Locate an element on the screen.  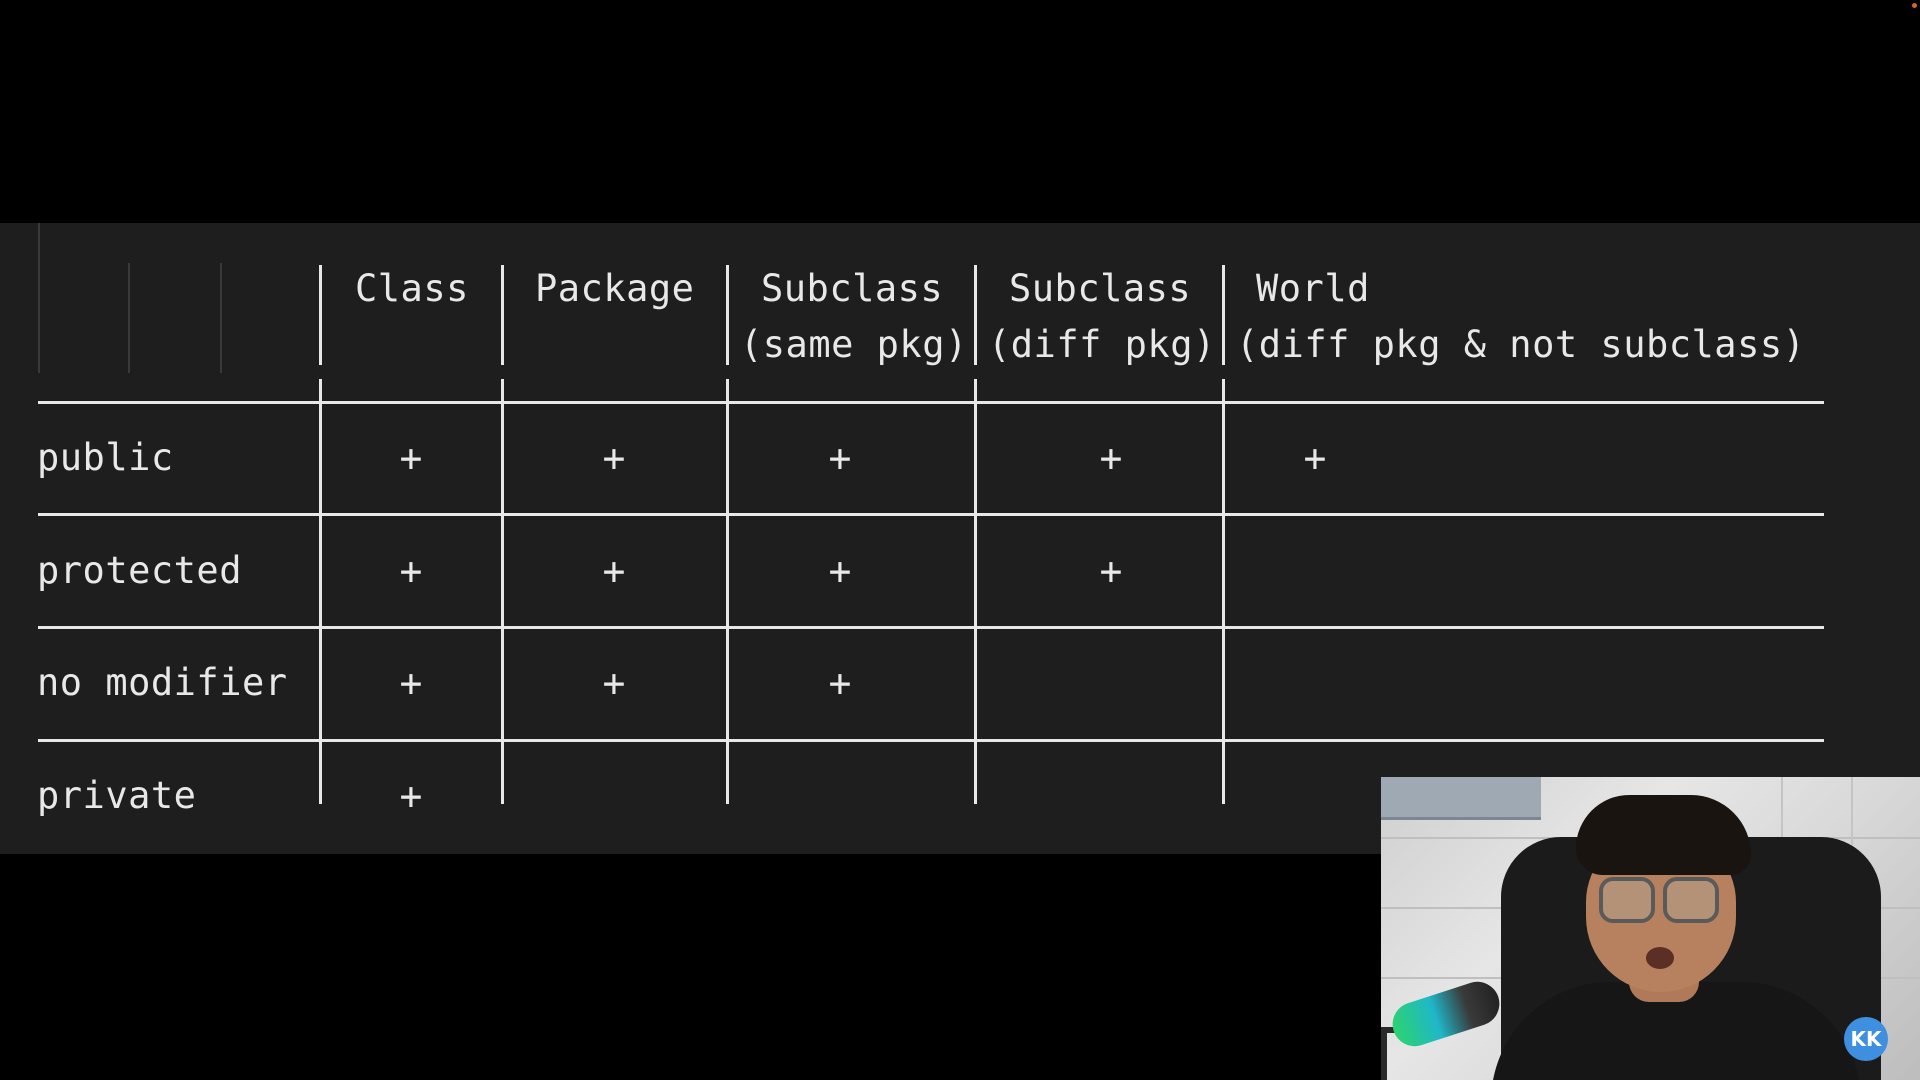
row-label-no-modifier: no modifier is located at coordinates (162, 682).